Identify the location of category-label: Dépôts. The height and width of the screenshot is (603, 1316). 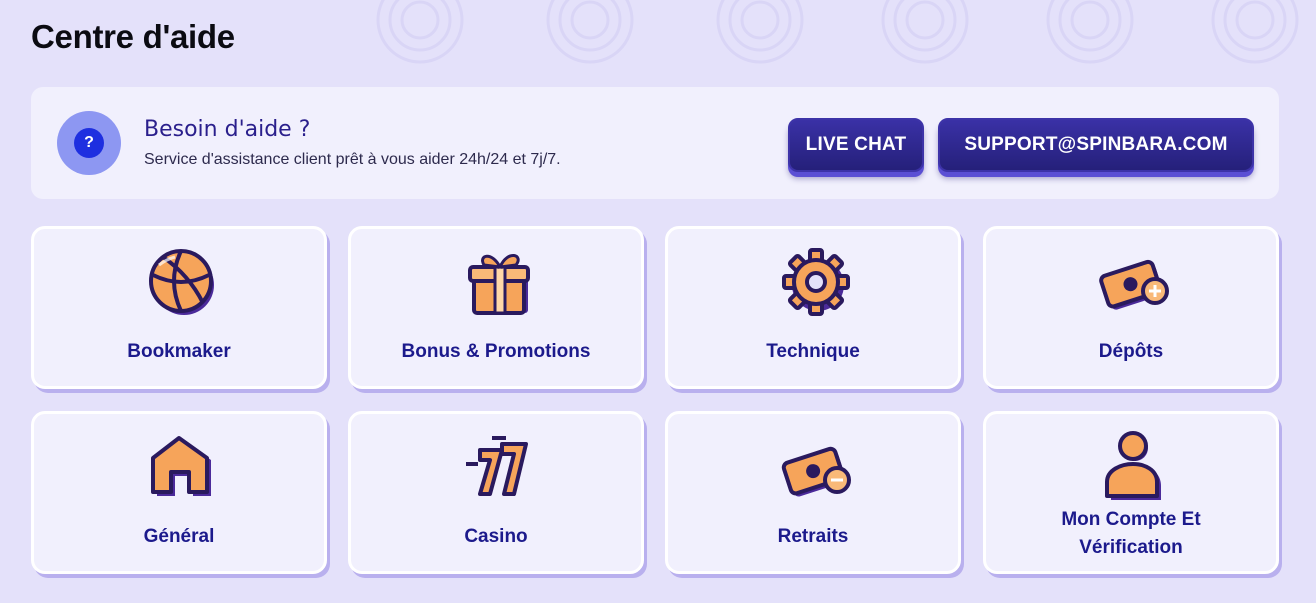
(1131, 351).